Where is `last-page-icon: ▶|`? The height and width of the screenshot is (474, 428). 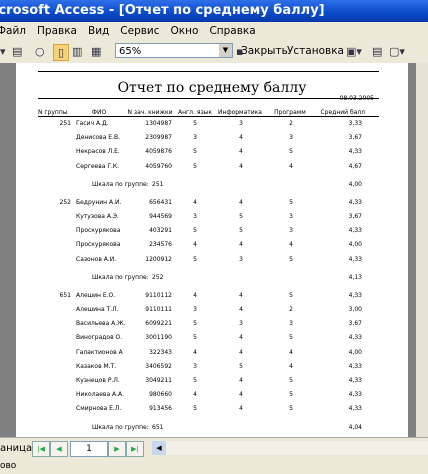 last-page-icon: ▶| is located at coordinates (135, 449).